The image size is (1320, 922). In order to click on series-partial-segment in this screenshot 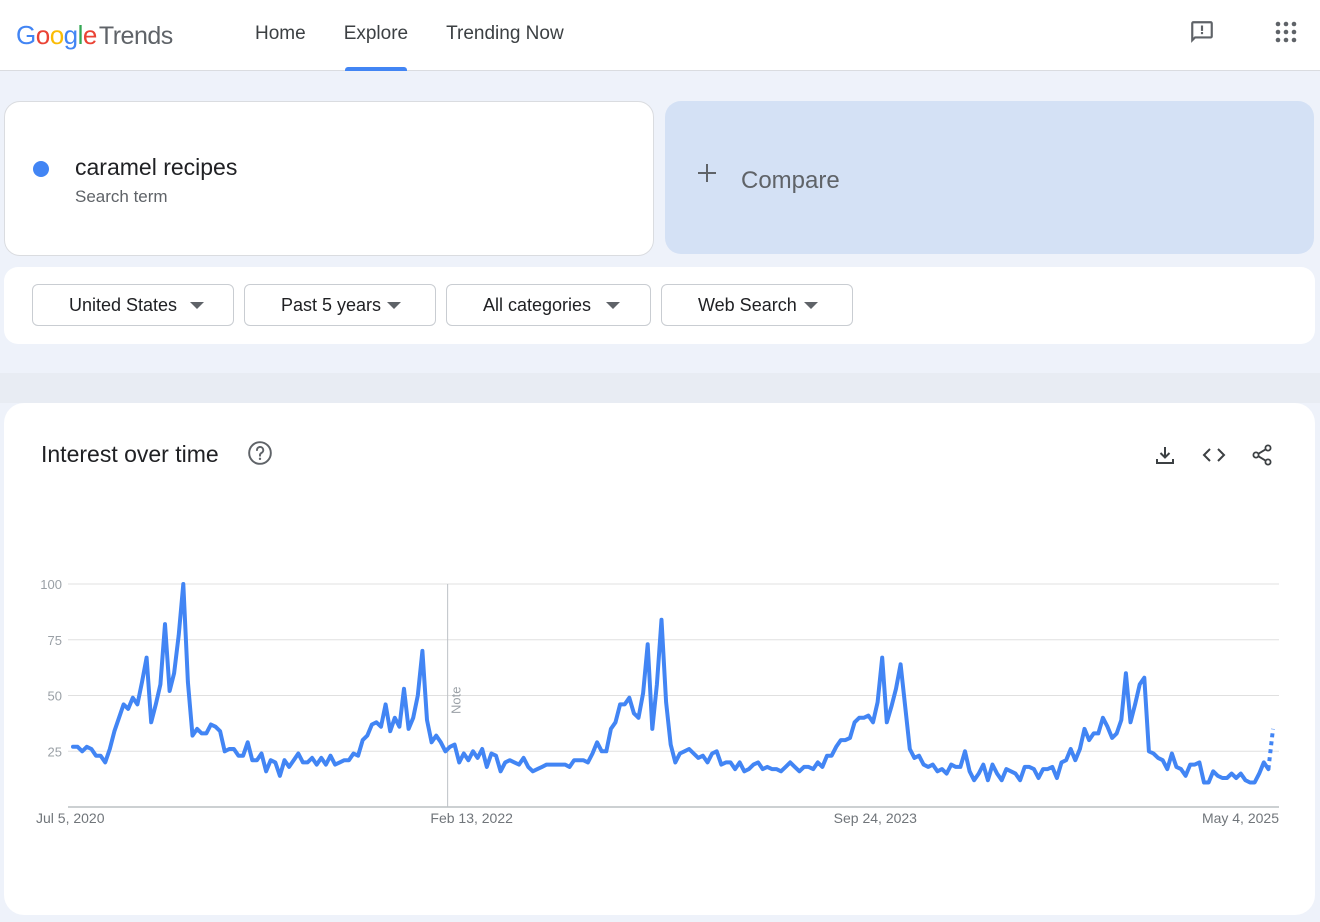, I will do `click(1270, 749)`.